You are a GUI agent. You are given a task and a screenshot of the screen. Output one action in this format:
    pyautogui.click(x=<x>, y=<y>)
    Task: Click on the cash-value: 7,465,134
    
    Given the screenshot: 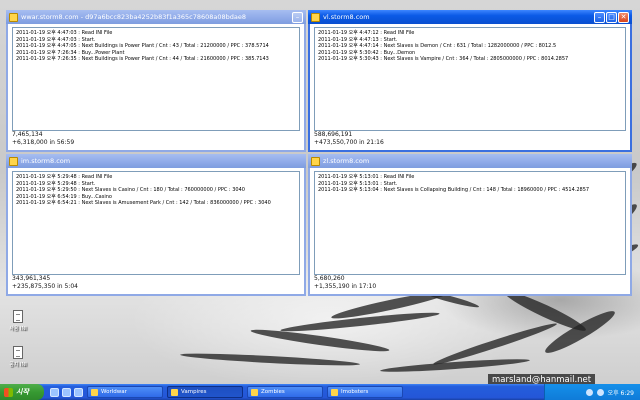 What is the action you would take?
    pyautogui.click(x=27, y=134)
    